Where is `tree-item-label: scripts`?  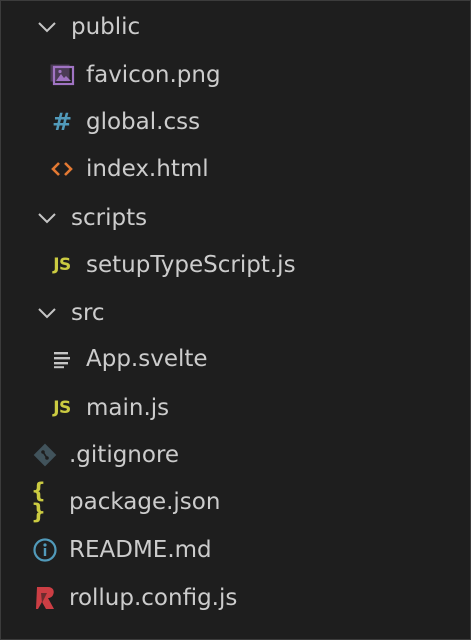
tree-item-label: scripts is located at coordinates (109, 217).